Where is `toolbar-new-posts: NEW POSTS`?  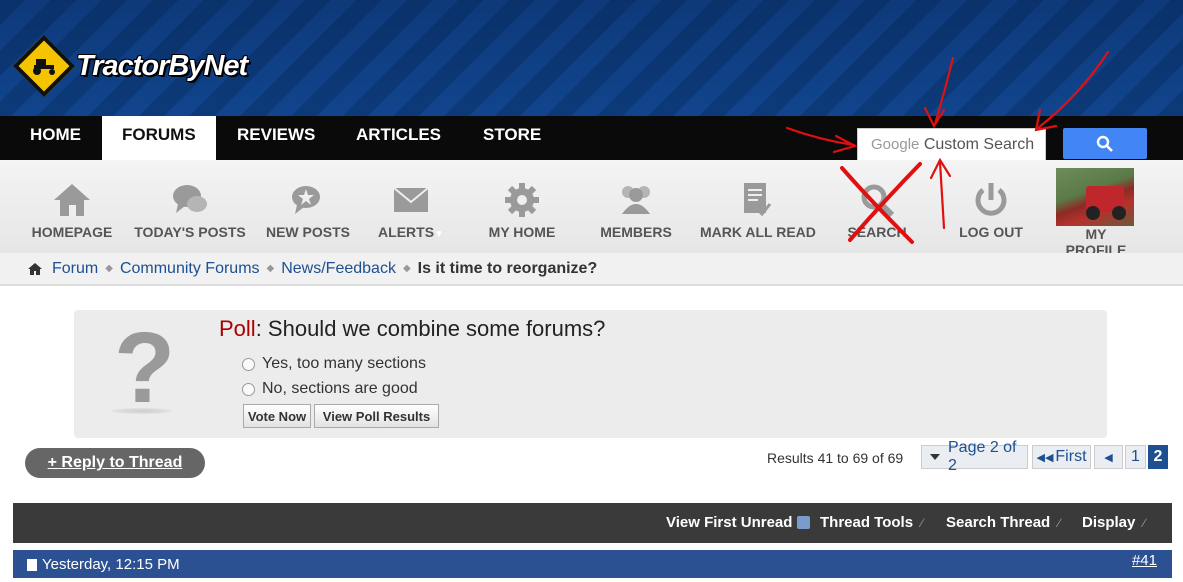
toolbar-new-posts: NEW POSTS is located at coordinates (308, 206).